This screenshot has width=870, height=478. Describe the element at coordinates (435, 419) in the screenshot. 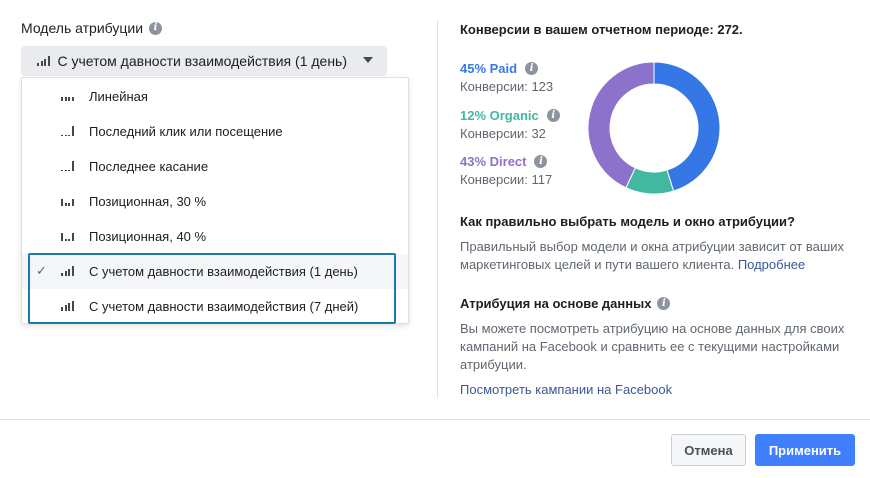

I see `footer-divider` at that location.